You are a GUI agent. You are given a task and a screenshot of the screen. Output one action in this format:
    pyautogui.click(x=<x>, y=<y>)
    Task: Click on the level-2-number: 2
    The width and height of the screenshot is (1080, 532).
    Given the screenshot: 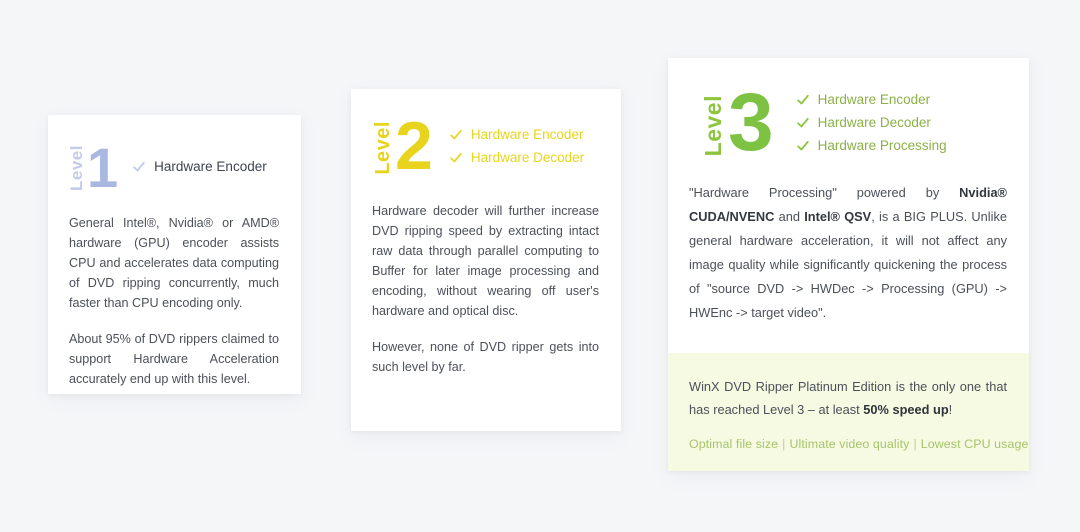 What is the action you would take?
    pyautogui.click(x=414, y=145)
    